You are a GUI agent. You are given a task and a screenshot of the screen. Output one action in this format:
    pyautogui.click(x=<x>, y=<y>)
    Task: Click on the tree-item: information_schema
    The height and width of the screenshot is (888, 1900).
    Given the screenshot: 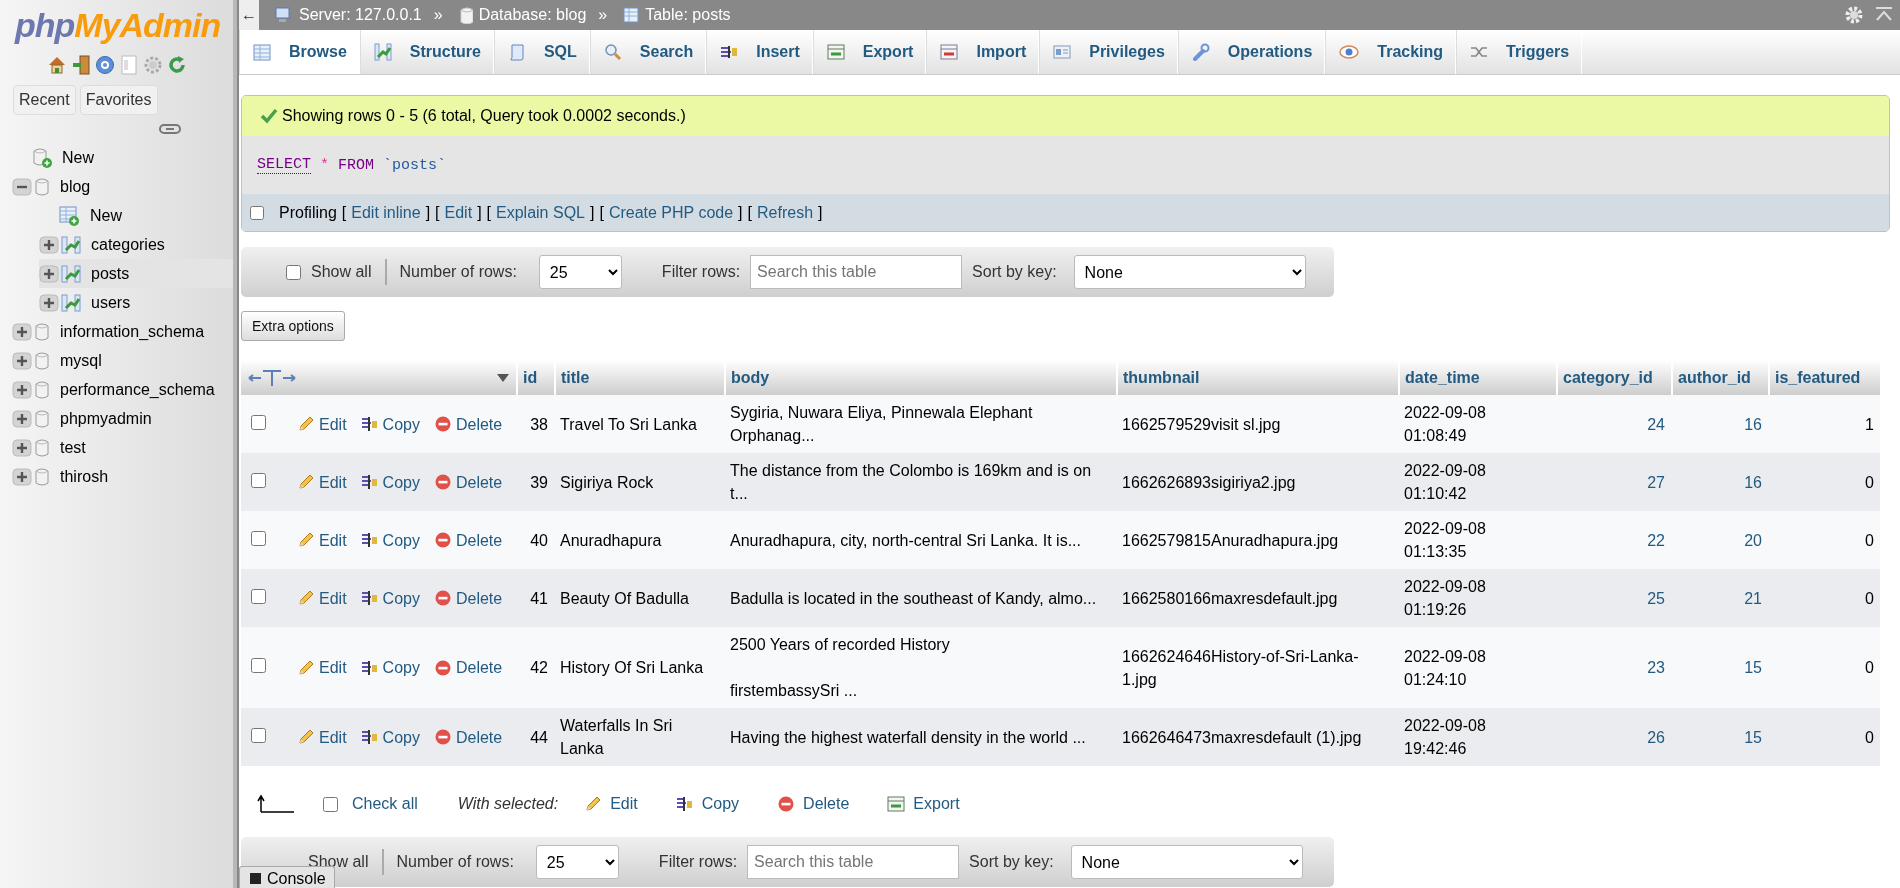 What is the action you would take?
    pyautogui.click(x=122, y=331)
    